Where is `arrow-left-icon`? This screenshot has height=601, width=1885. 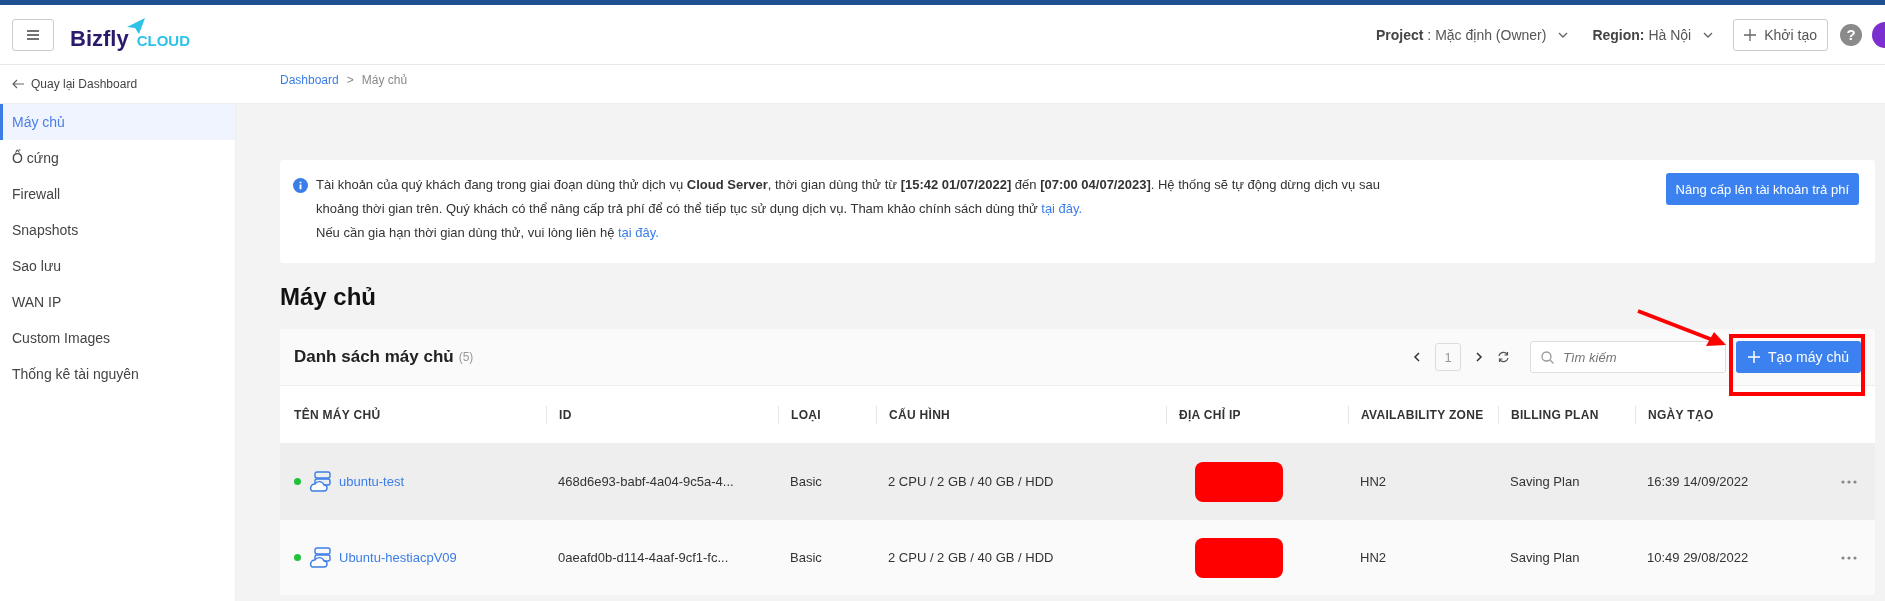
arrow-left-icon is located at coordinates (18, 84).